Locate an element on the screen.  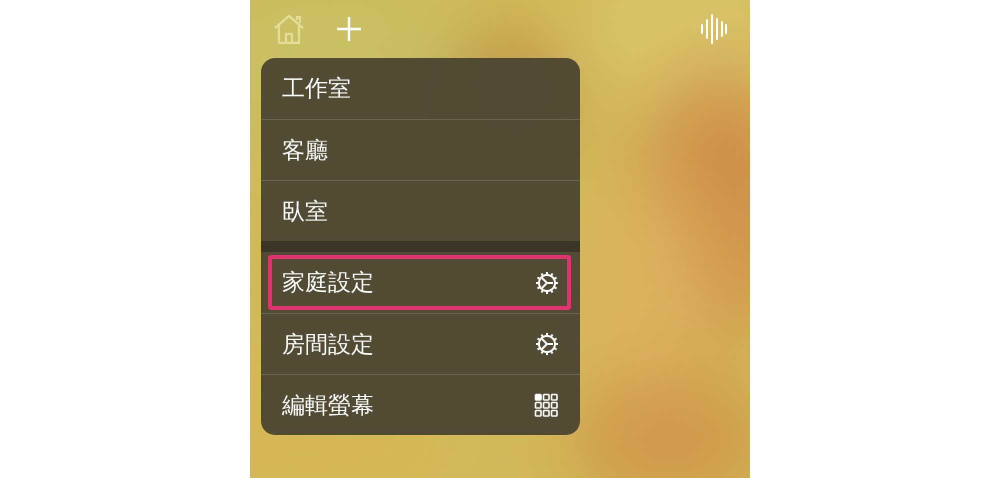
menu-item-label: 臥室 is located at coordinates (305, 211).